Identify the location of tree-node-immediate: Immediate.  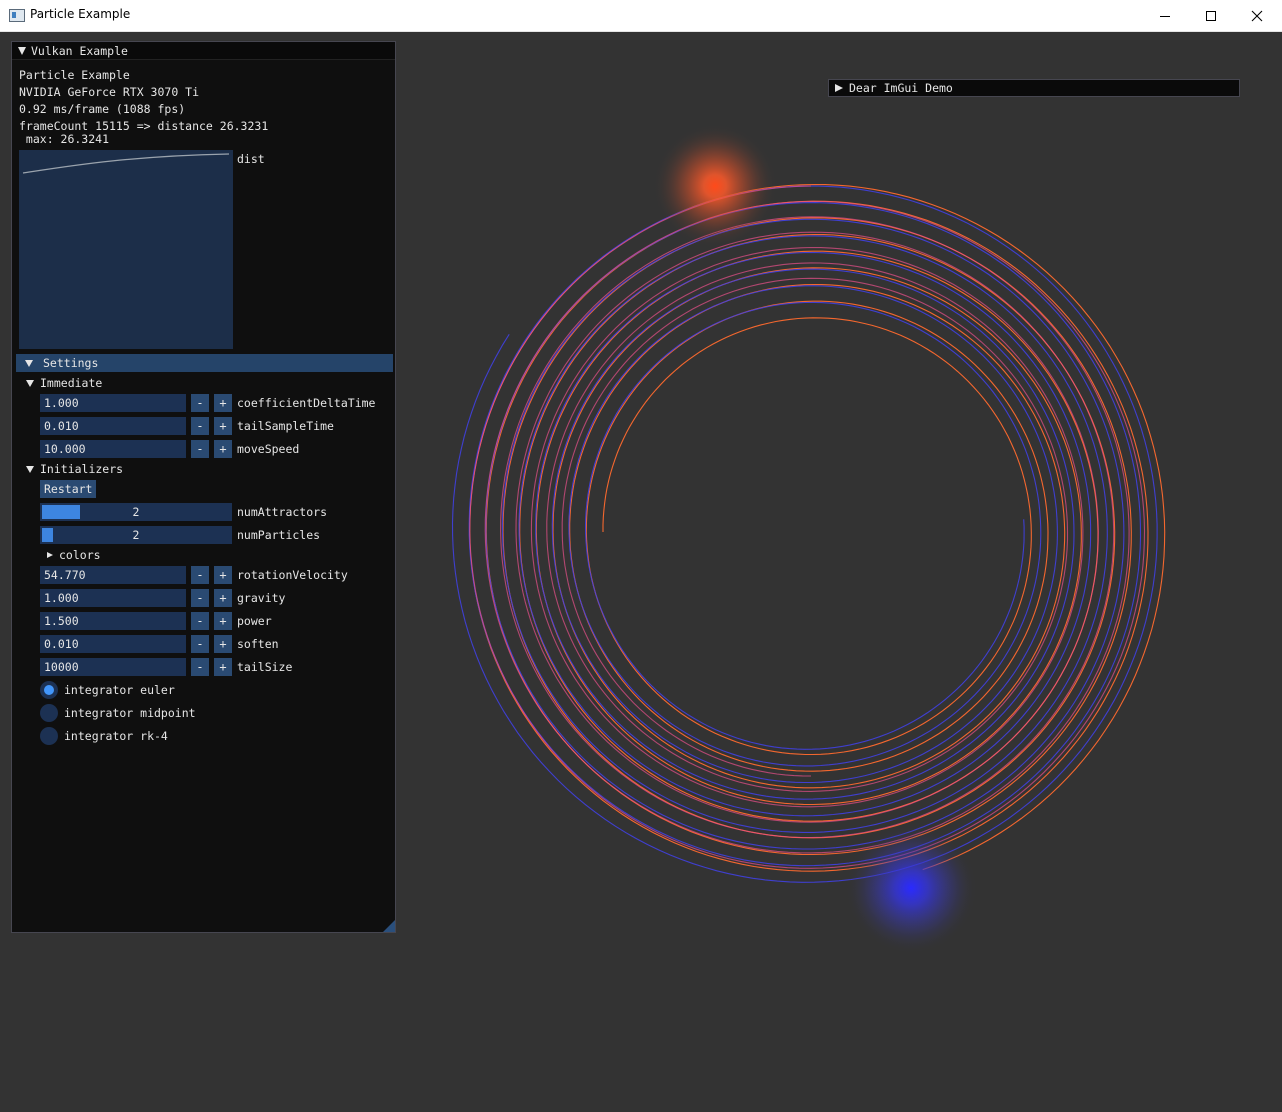
(64, 383).